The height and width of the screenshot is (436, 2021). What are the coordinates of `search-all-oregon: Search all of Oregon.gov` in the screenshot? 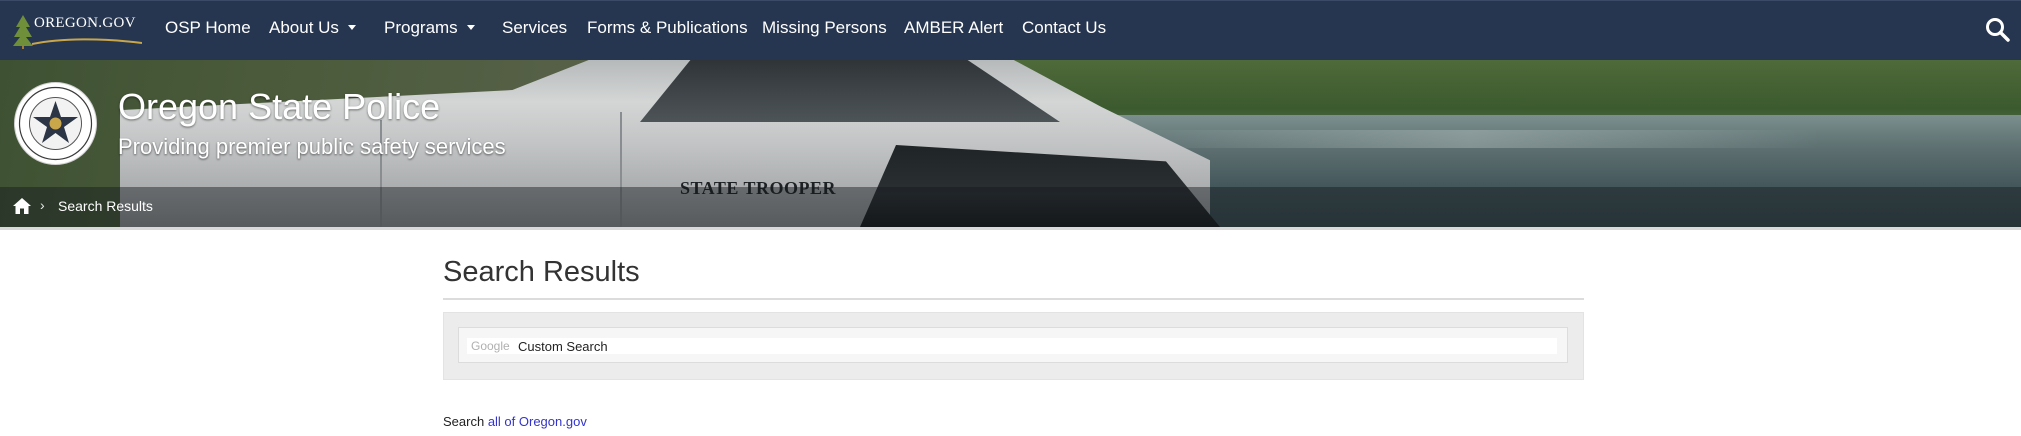 It's located at (515, 421).